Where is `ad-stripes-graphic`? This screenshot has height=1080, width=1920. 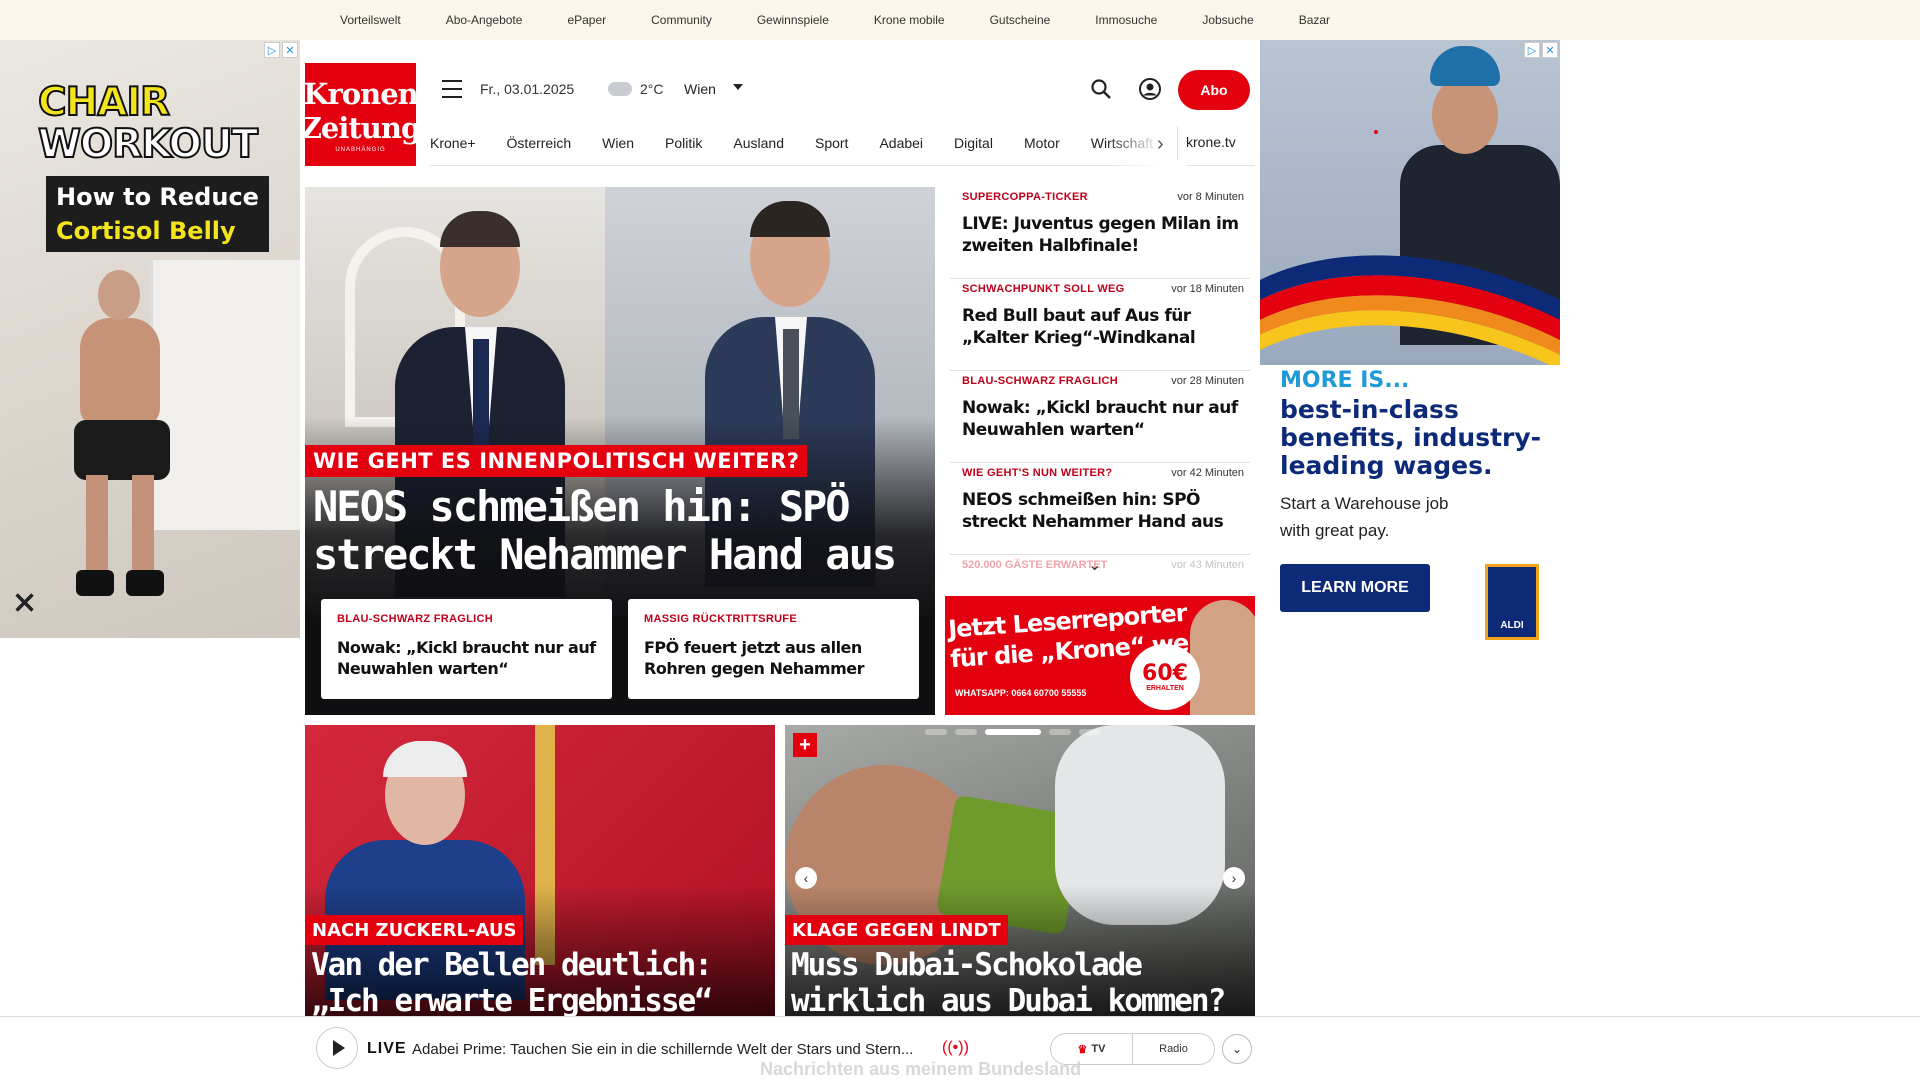 ad-stripes-graphic is located at coordinates (1410, 310).